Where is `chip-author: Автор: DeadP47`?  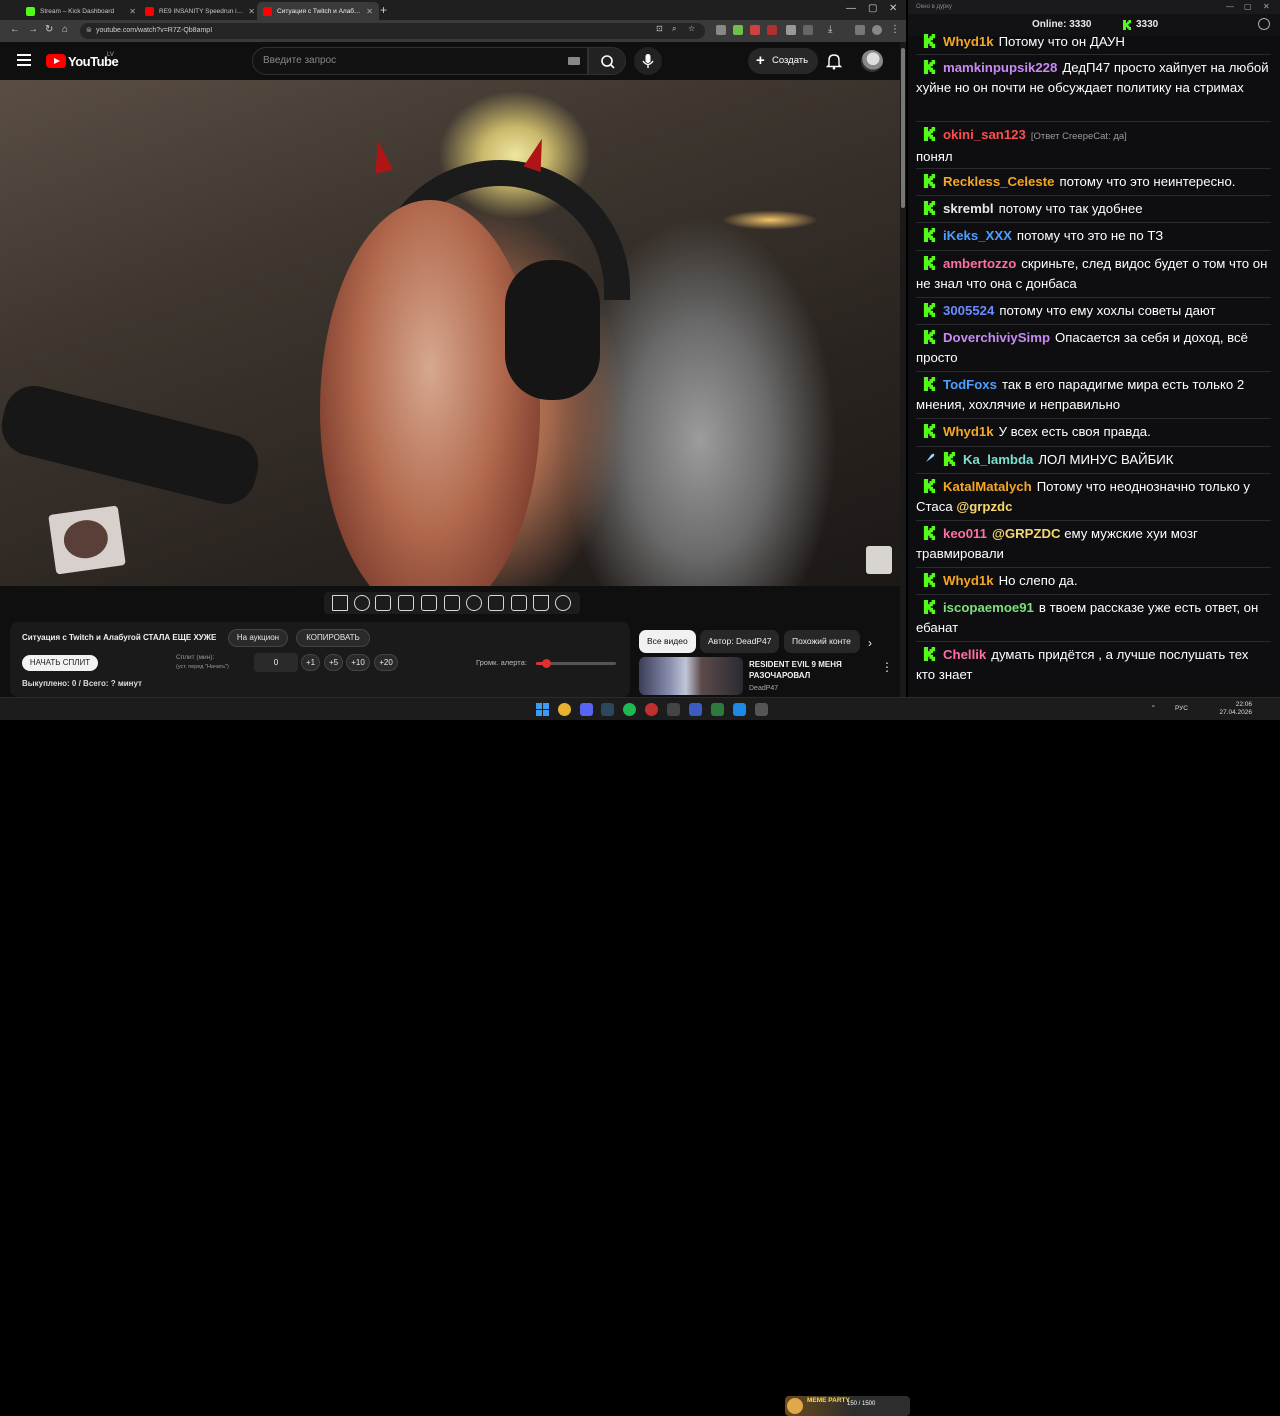
chip-author: Автор: DeadP47 is located at coordinates (740, 641).